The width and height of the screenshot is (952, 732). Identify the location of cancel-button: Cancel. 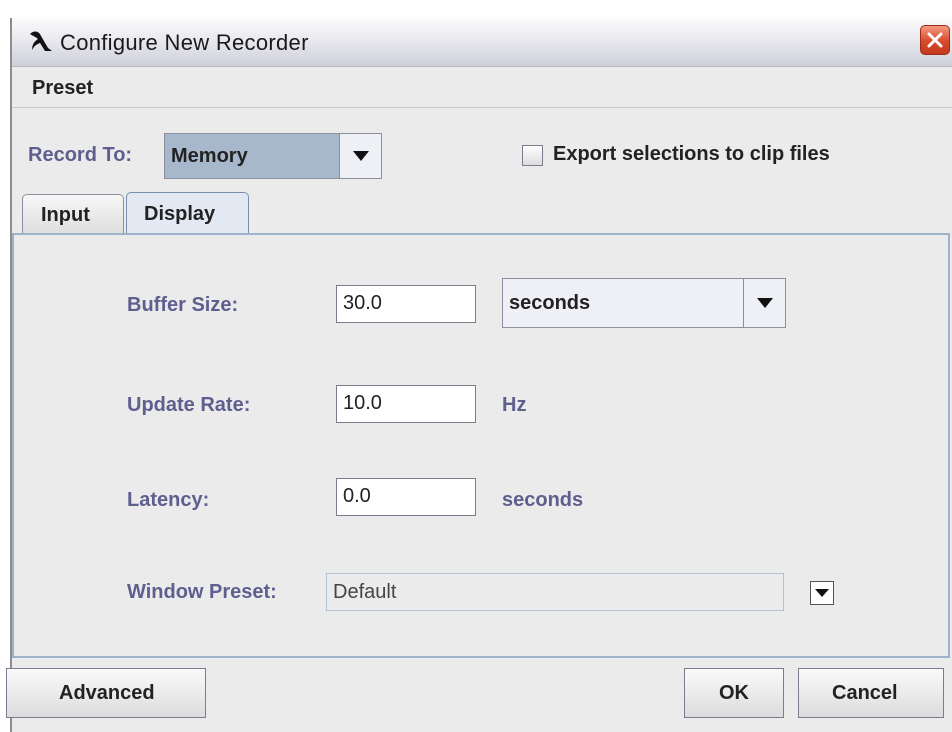
(871, 693).